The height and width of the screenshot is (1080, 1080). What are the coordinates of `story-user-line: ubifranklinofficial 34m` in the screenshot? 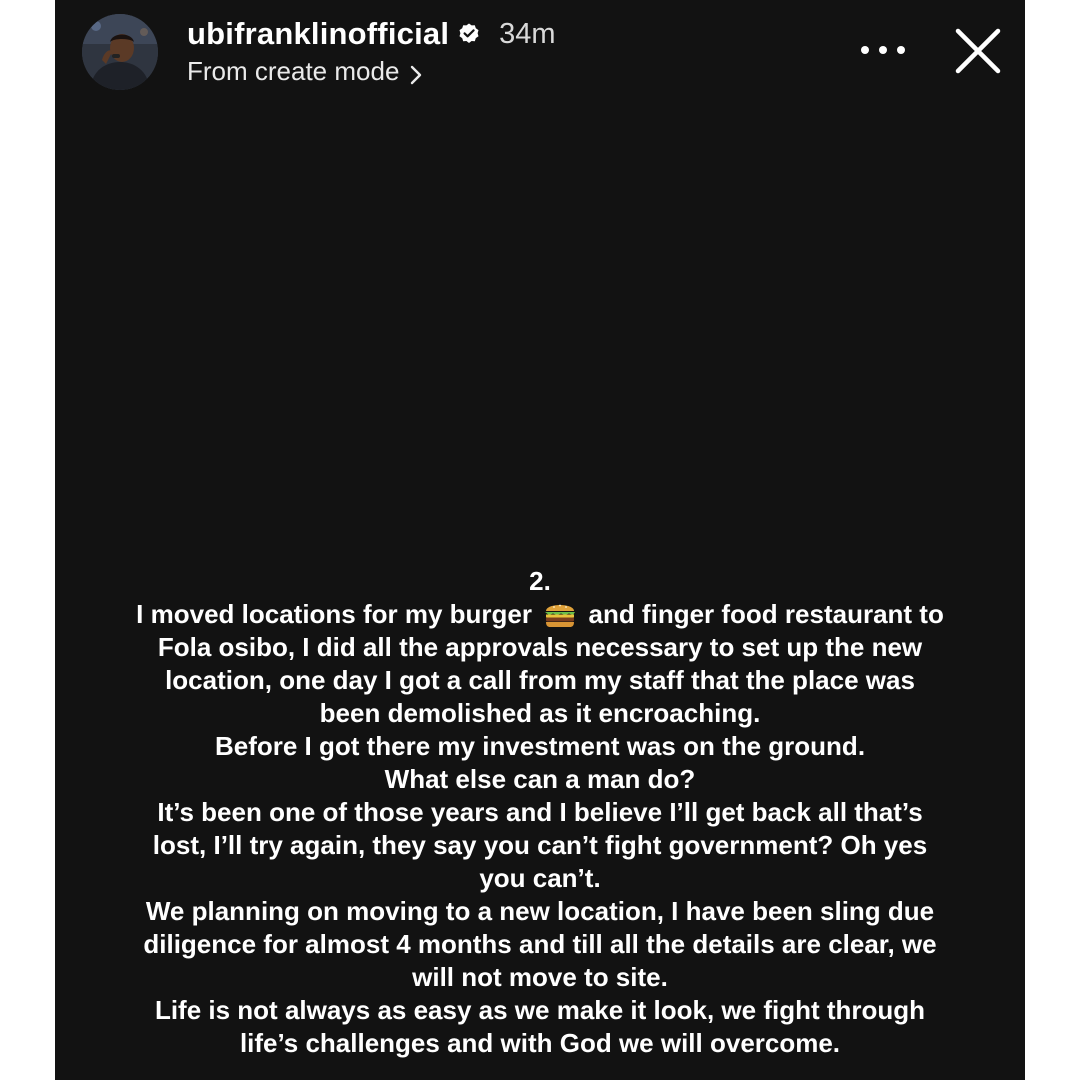 It's located at (371, 34).